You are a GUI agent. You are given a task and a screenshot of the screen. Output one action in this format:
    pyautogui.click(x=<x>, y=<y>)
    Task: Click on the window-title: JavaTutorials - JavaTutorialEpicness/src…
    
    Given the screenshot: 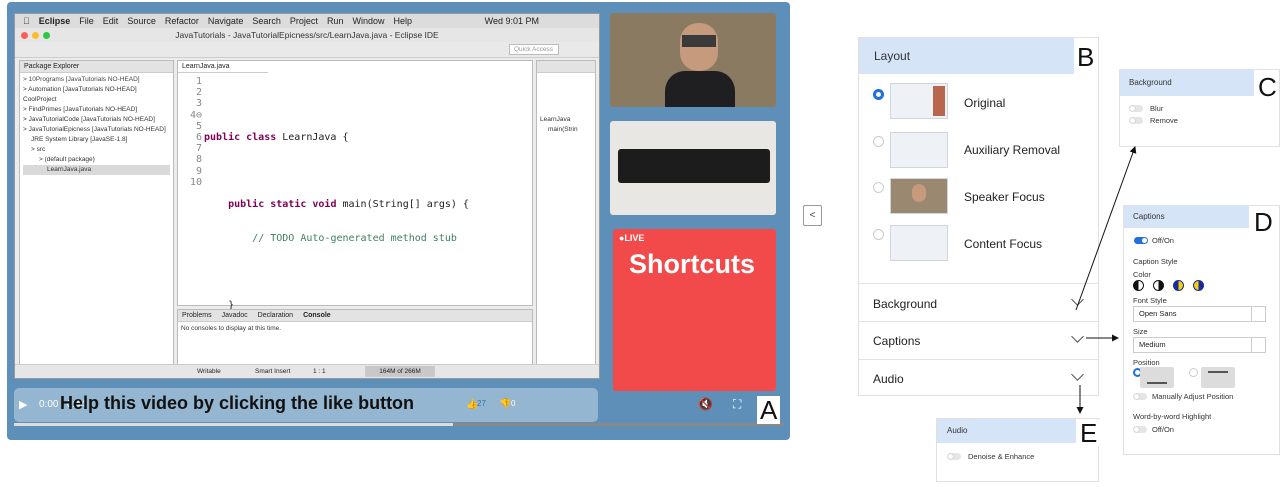 What is the action you would take?
    pyautogui.click(x=307, y=35)
    